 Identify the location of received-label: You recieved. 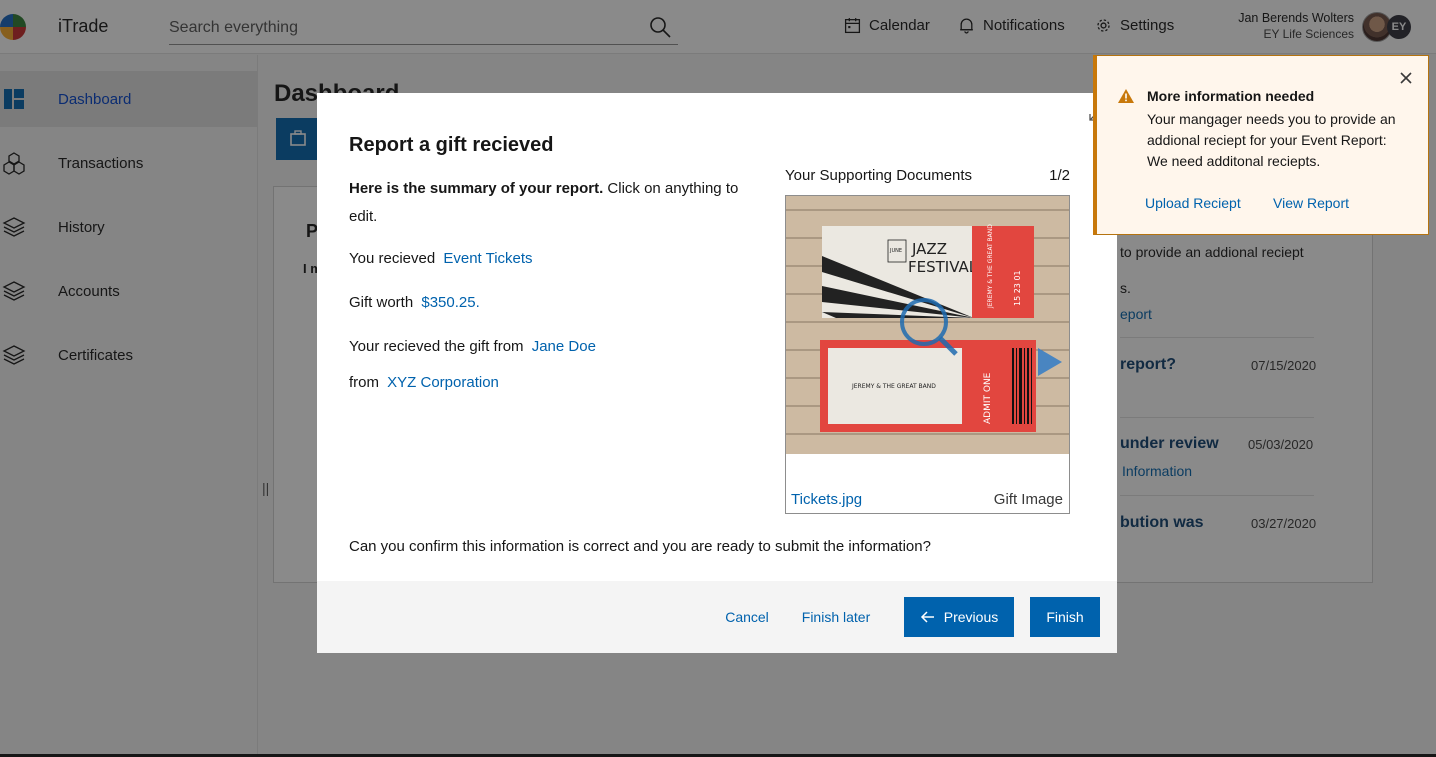
(392, 258).